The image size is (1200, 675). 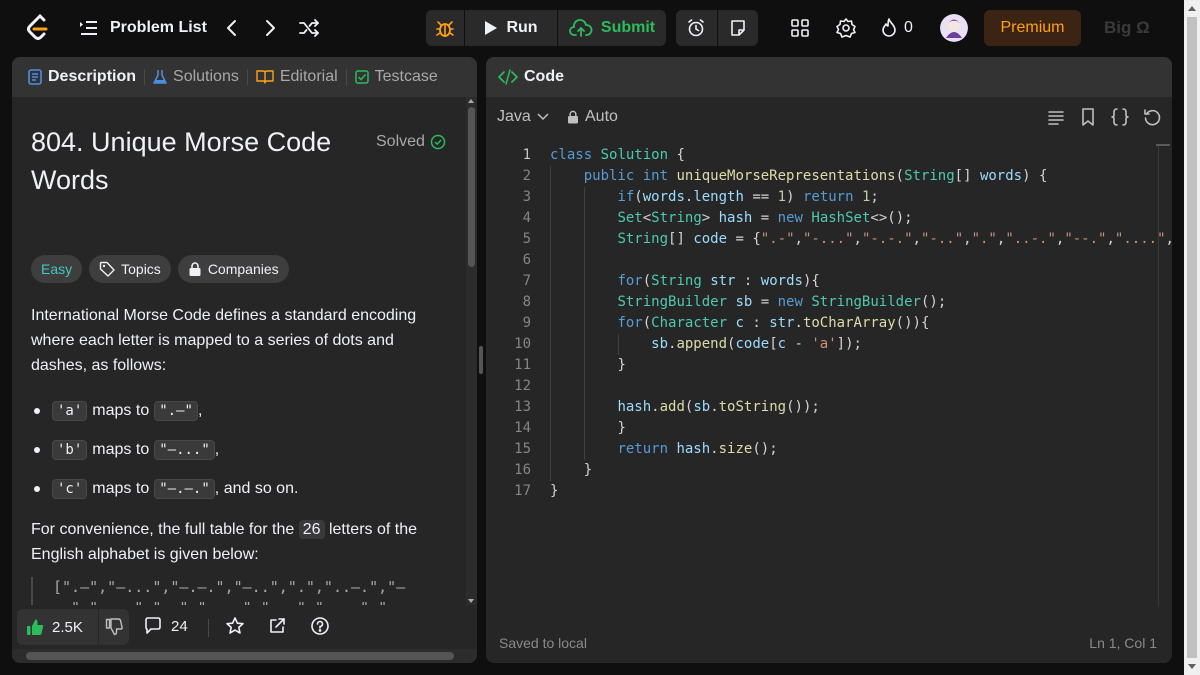 I want to click on editor-scrollbar, so click(x=1158, y=376).